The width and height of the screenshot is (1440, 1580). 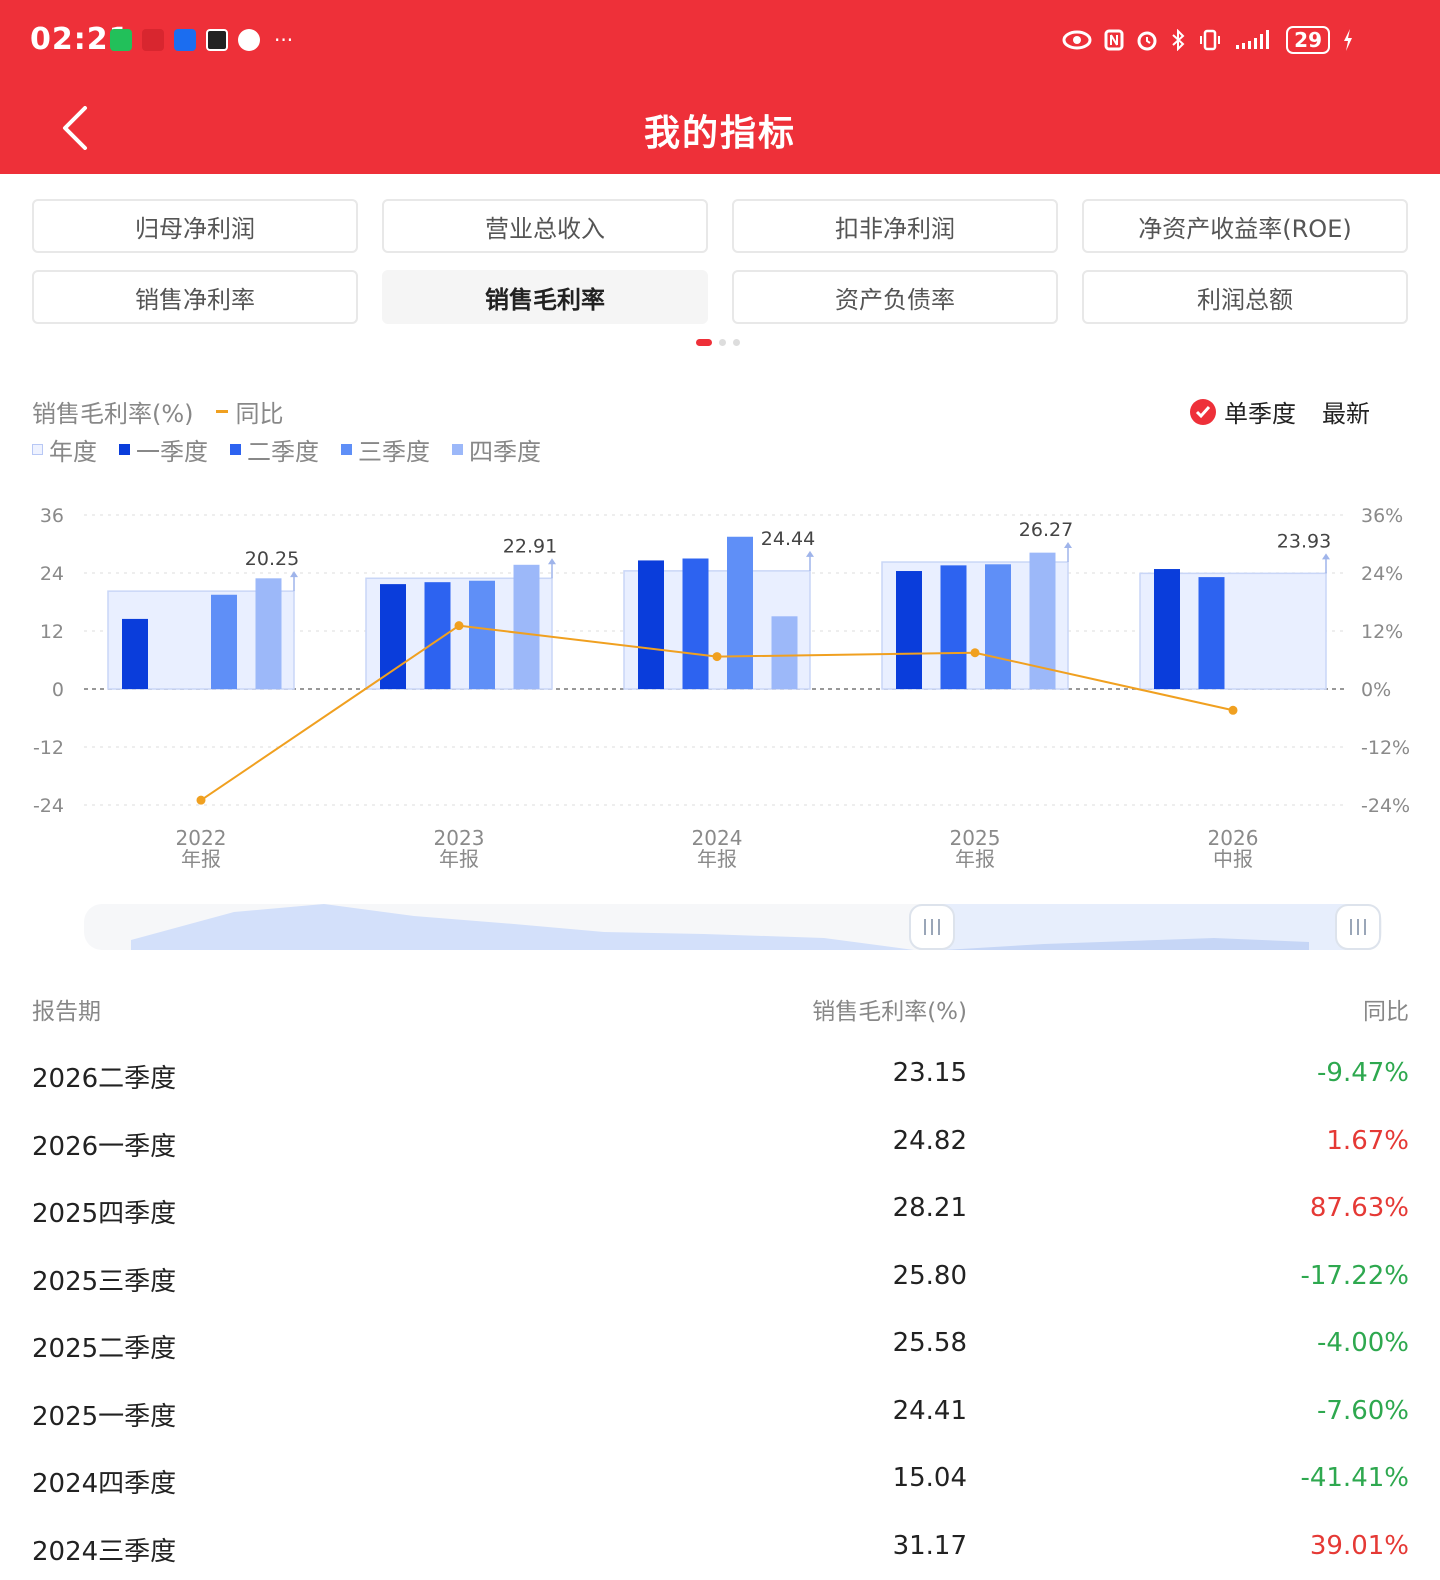 I want to click on header-value: 销售毛利率(%), so click(x=889, y=1009).